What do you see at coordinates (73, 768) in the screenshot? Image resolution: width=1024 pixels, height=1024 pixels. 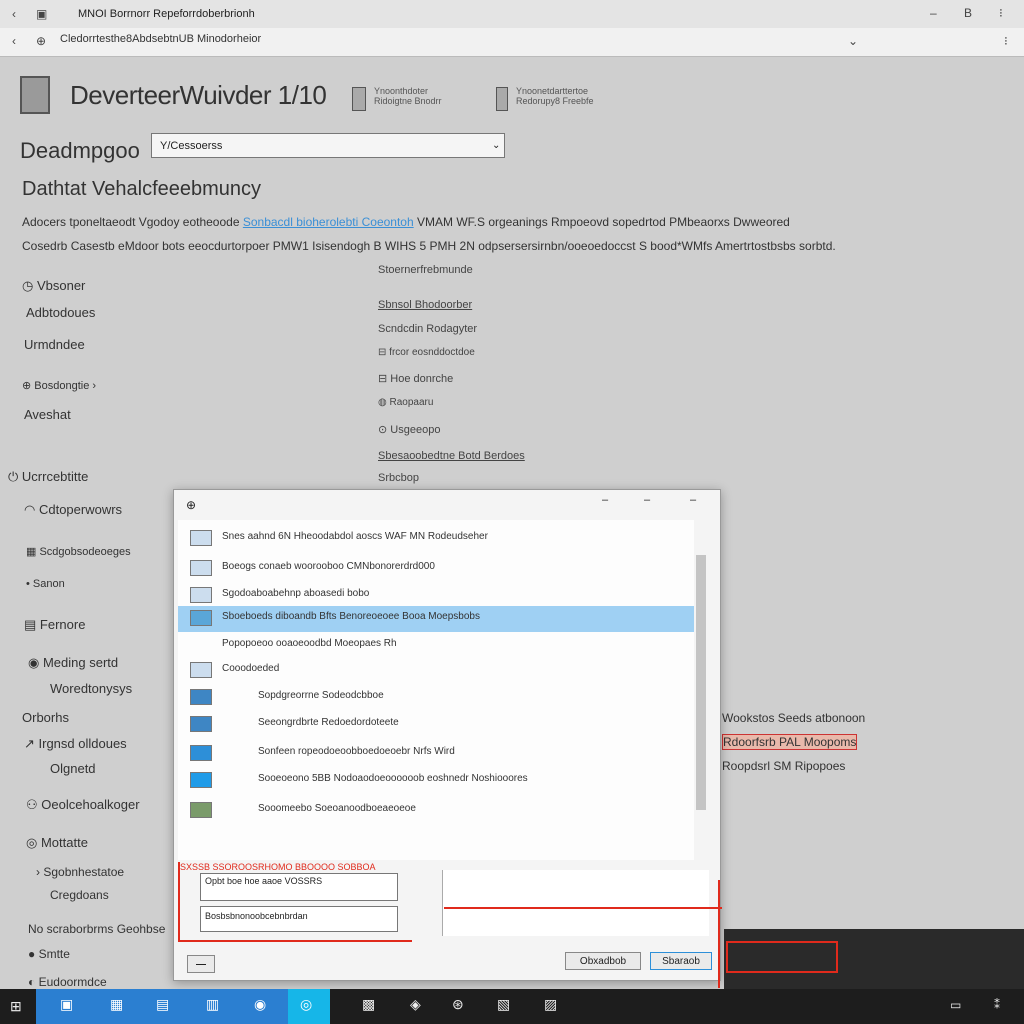 I see `sidebar-item-15: Olgnetd` at bounding box center [73, 768].